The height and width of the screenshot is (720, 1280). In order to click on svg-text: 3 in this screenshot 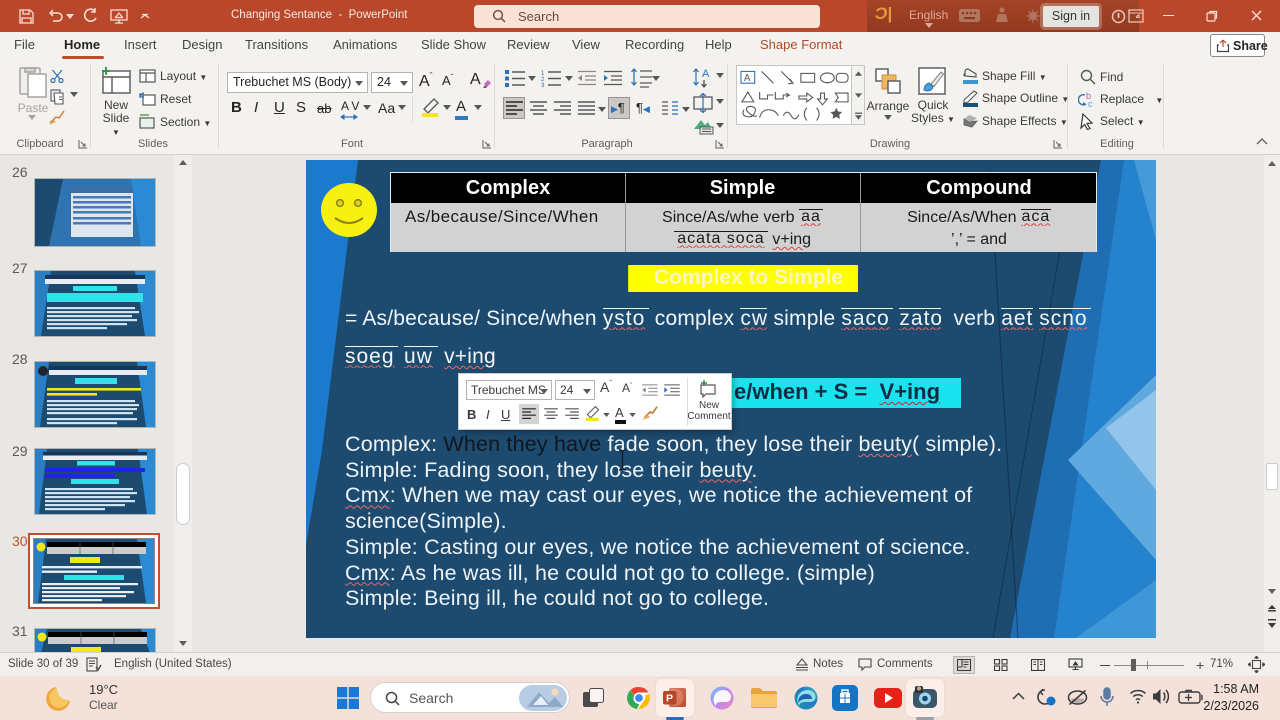, I will do `click(543, 85)`.